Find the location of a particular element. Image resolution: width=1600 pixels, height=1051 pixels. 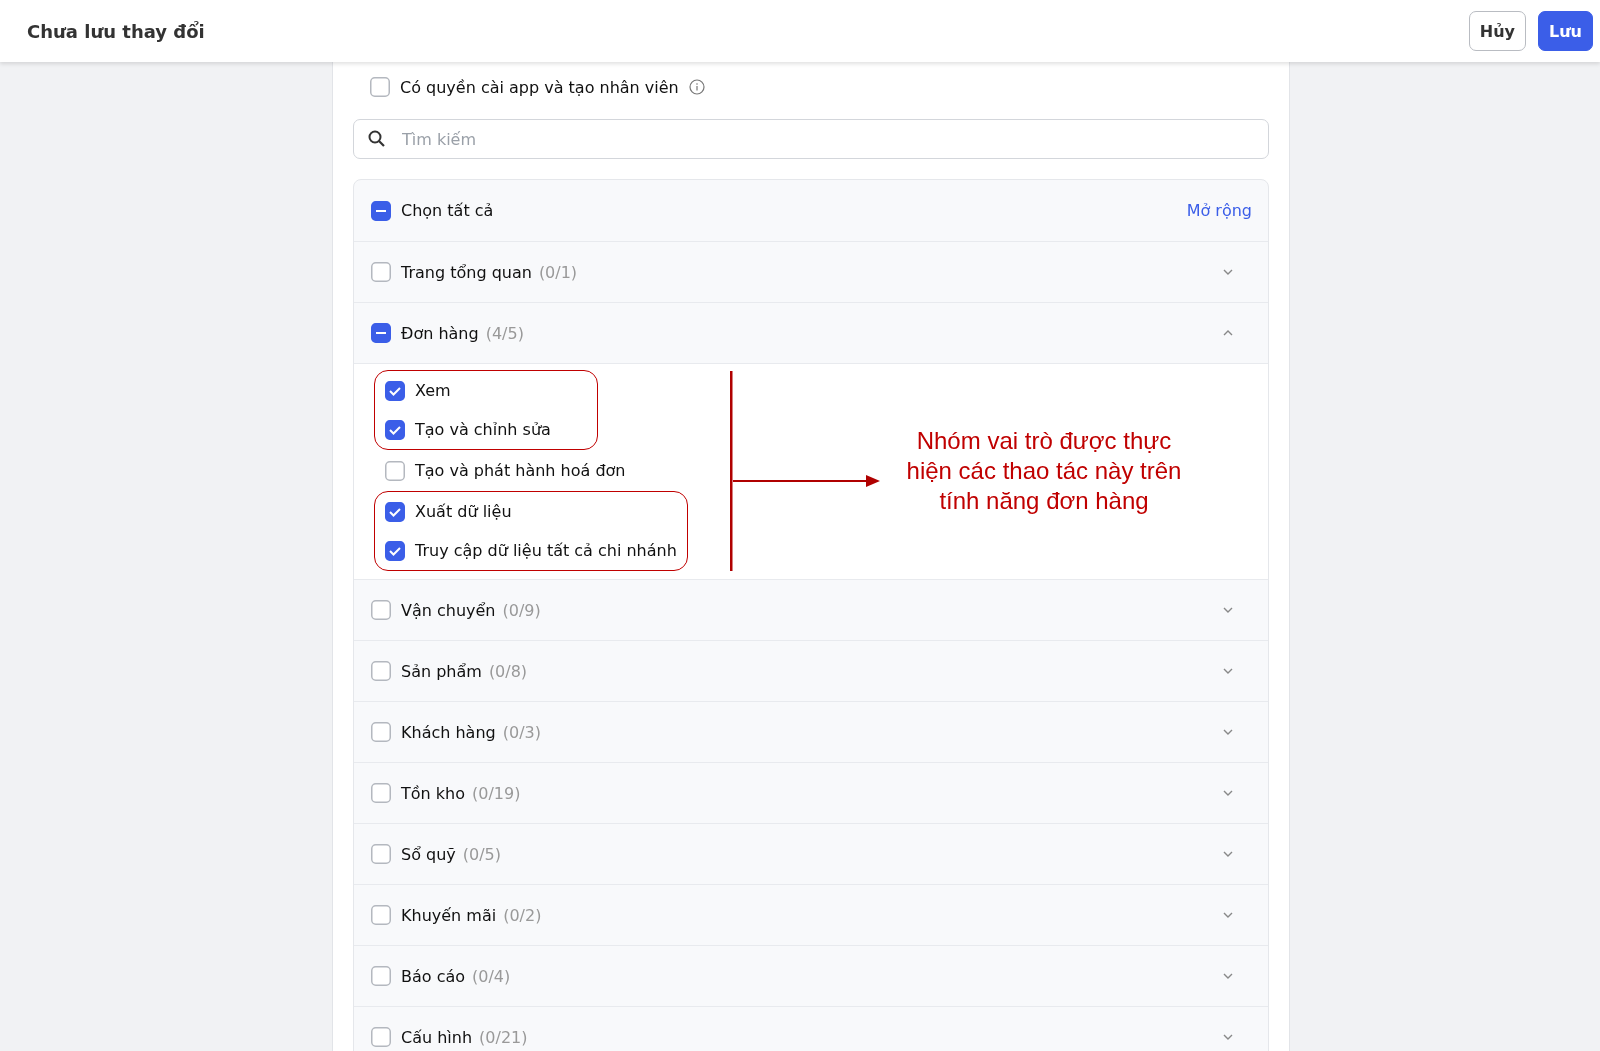

permission-label: Xem is located at coordinates (433, 390).